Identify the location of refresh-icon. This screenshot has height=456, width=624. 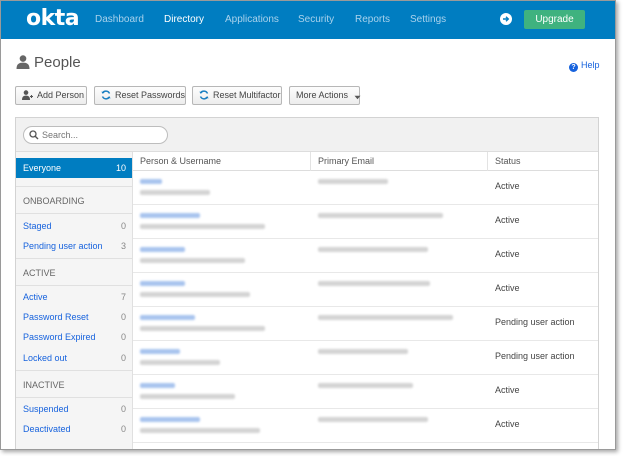
(106, 95).